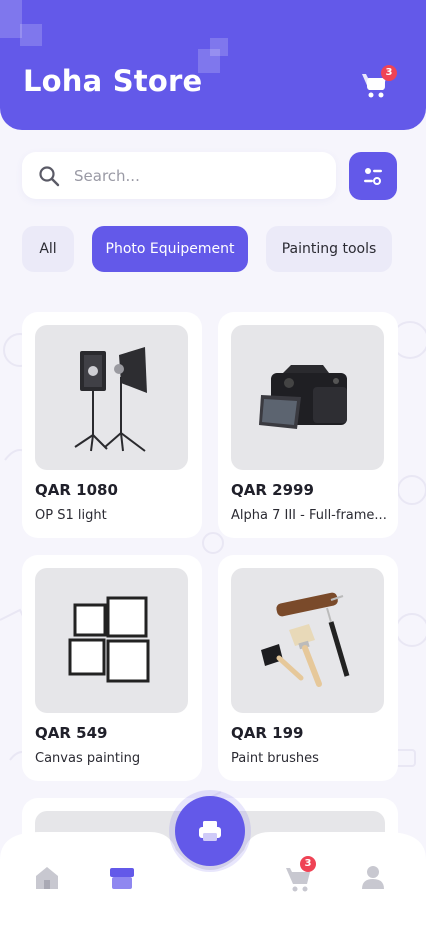 The height and width of the screenshot is (926, 426). Describe the element at coordinates (113, 81) in the screenshot. I see `app-title: Loha Store` at that location.